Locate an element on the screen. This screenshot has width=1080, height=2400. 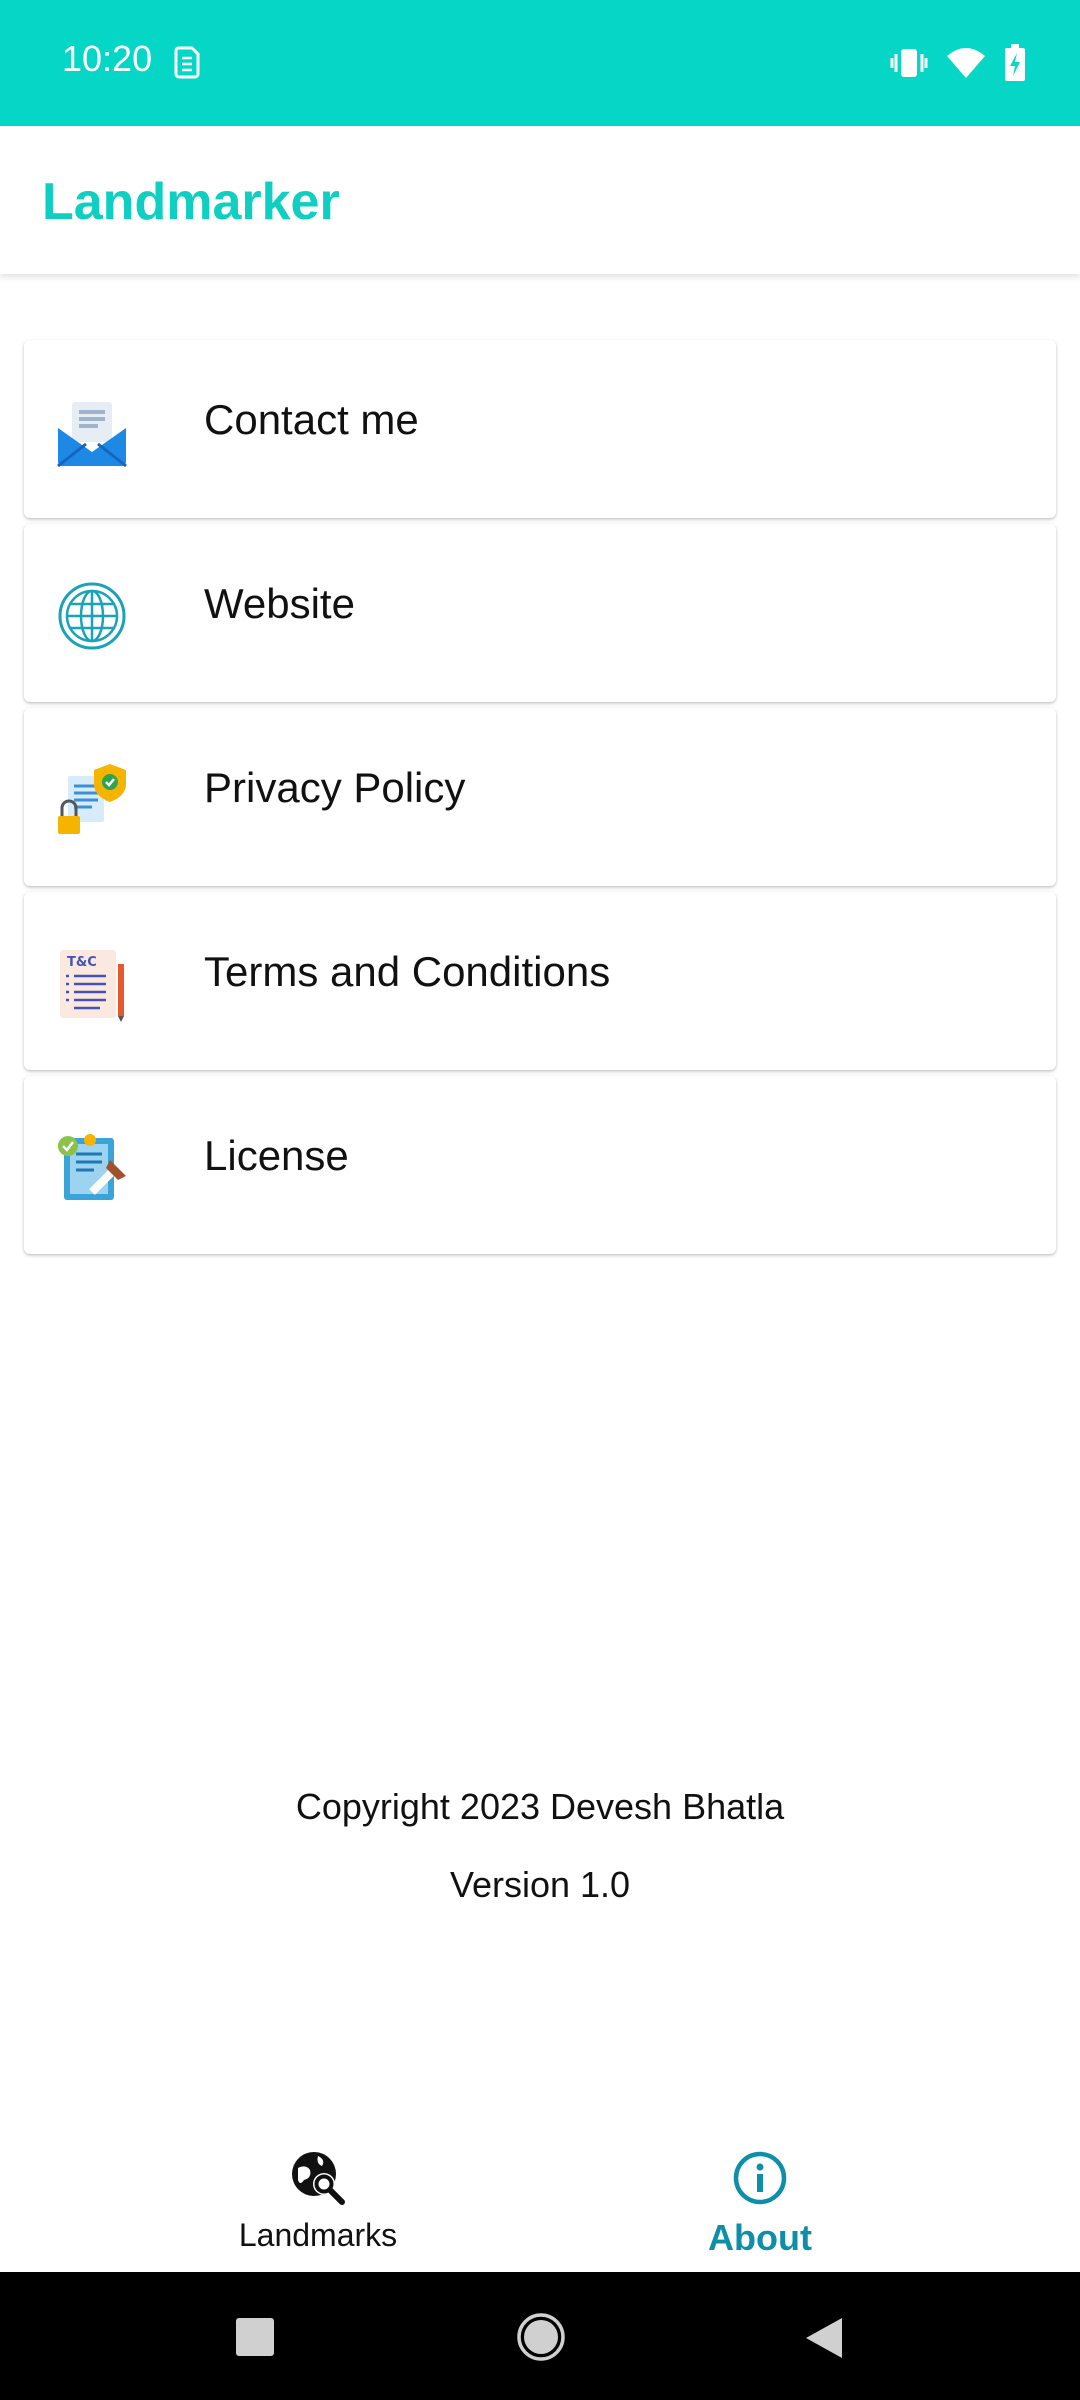
nav-item-landmarks: Landmarks is located at coordinates (318, 2202).